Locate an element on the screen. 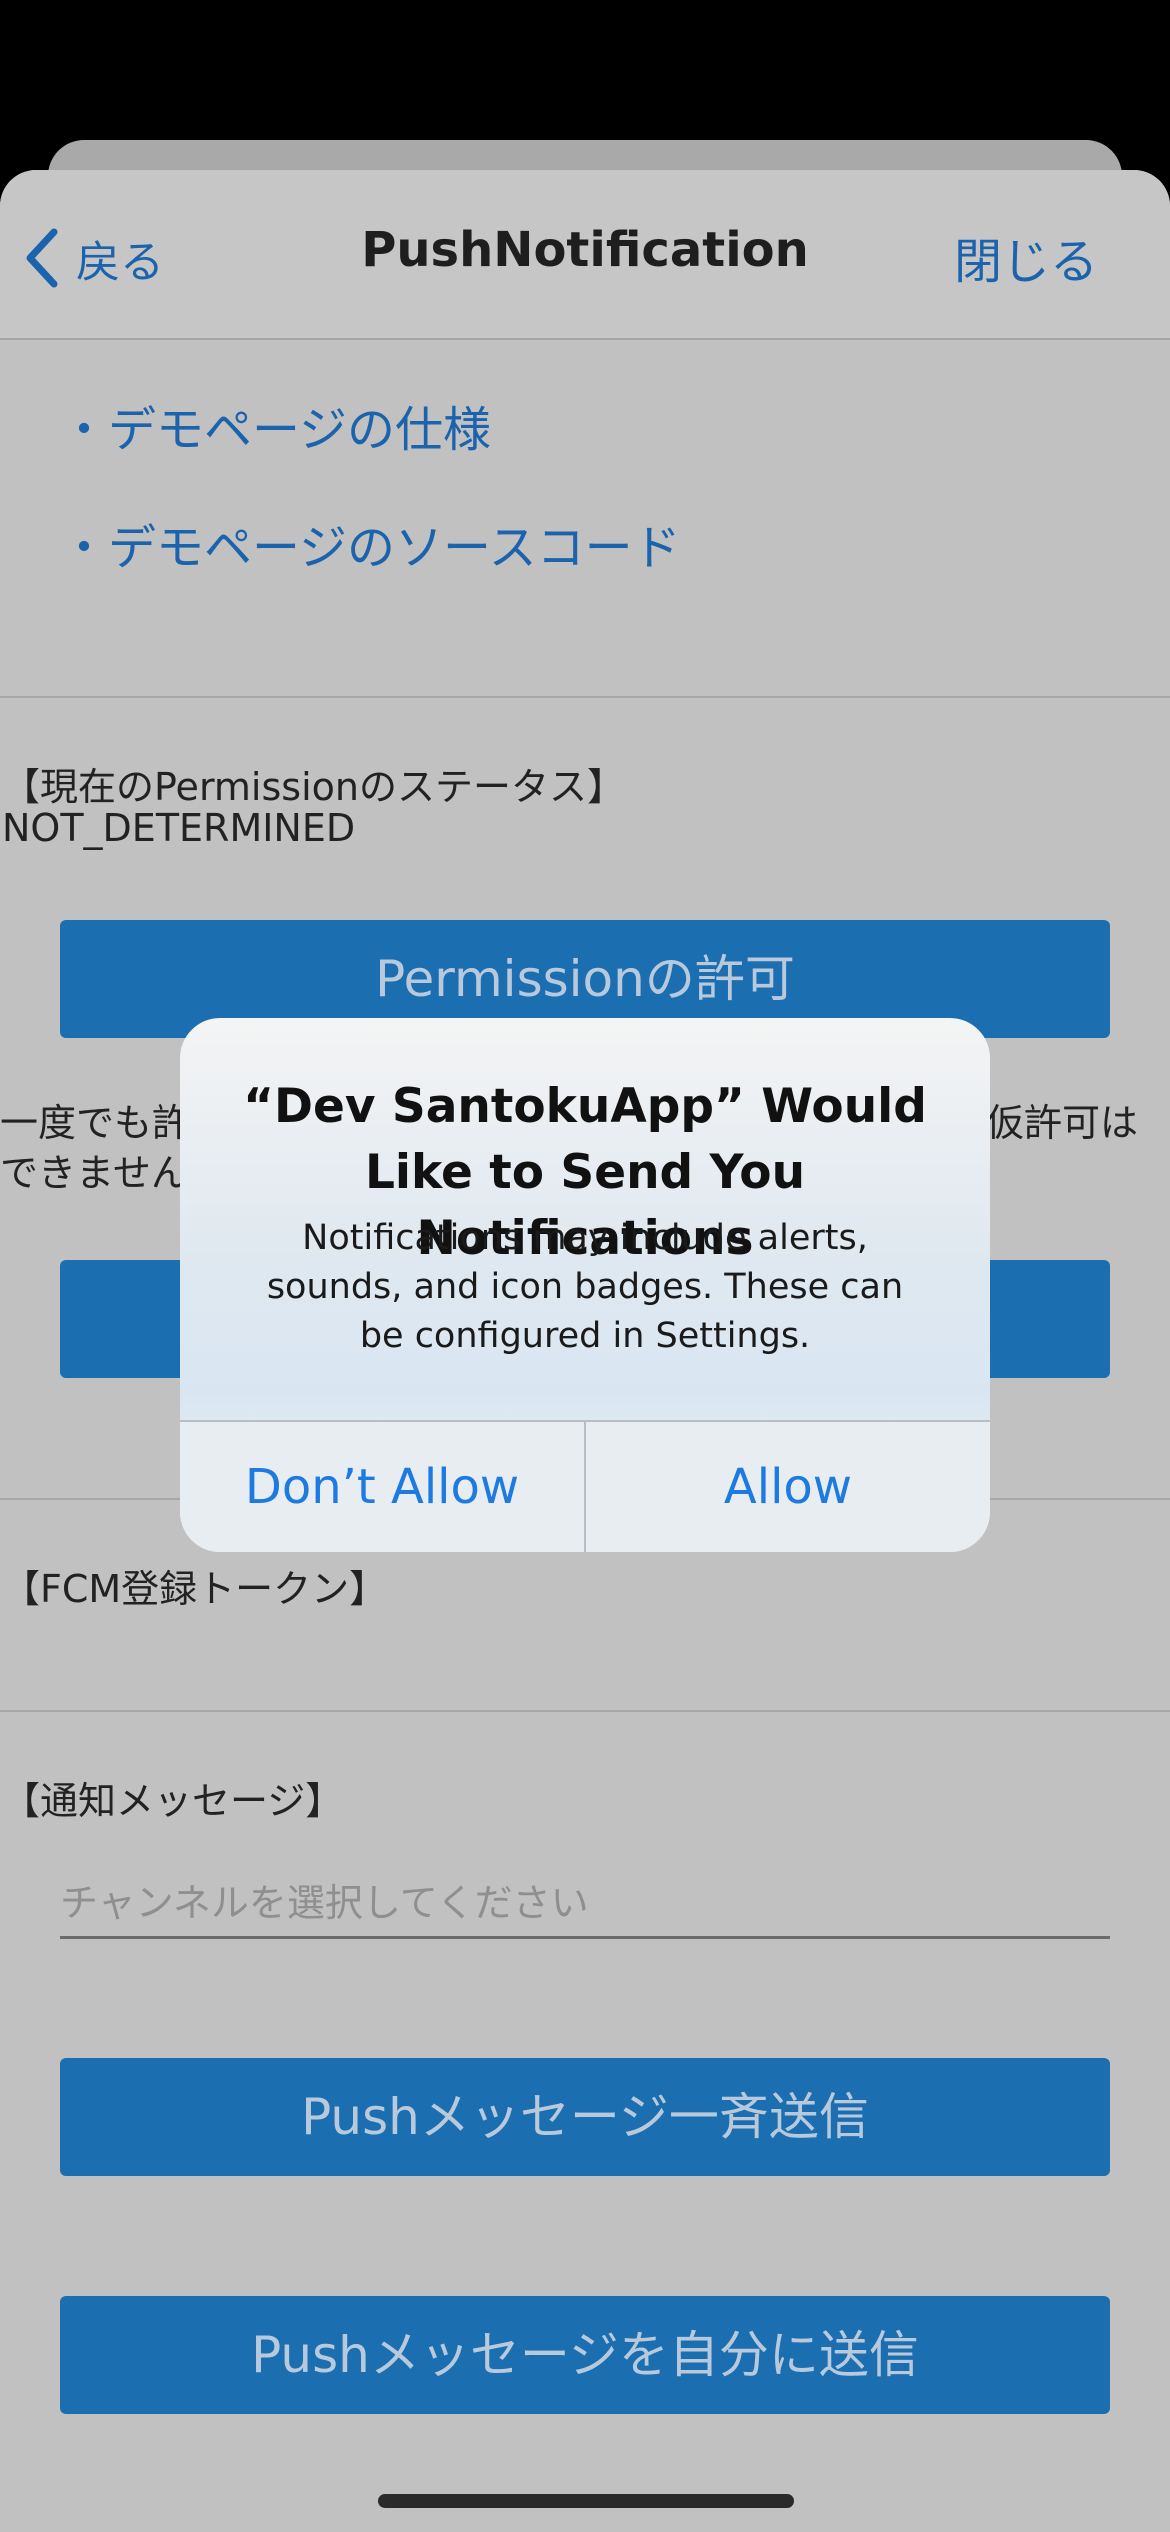  permission-status-header: 【現在のPermissionのステータス】 is located at coordinates (313, 787).